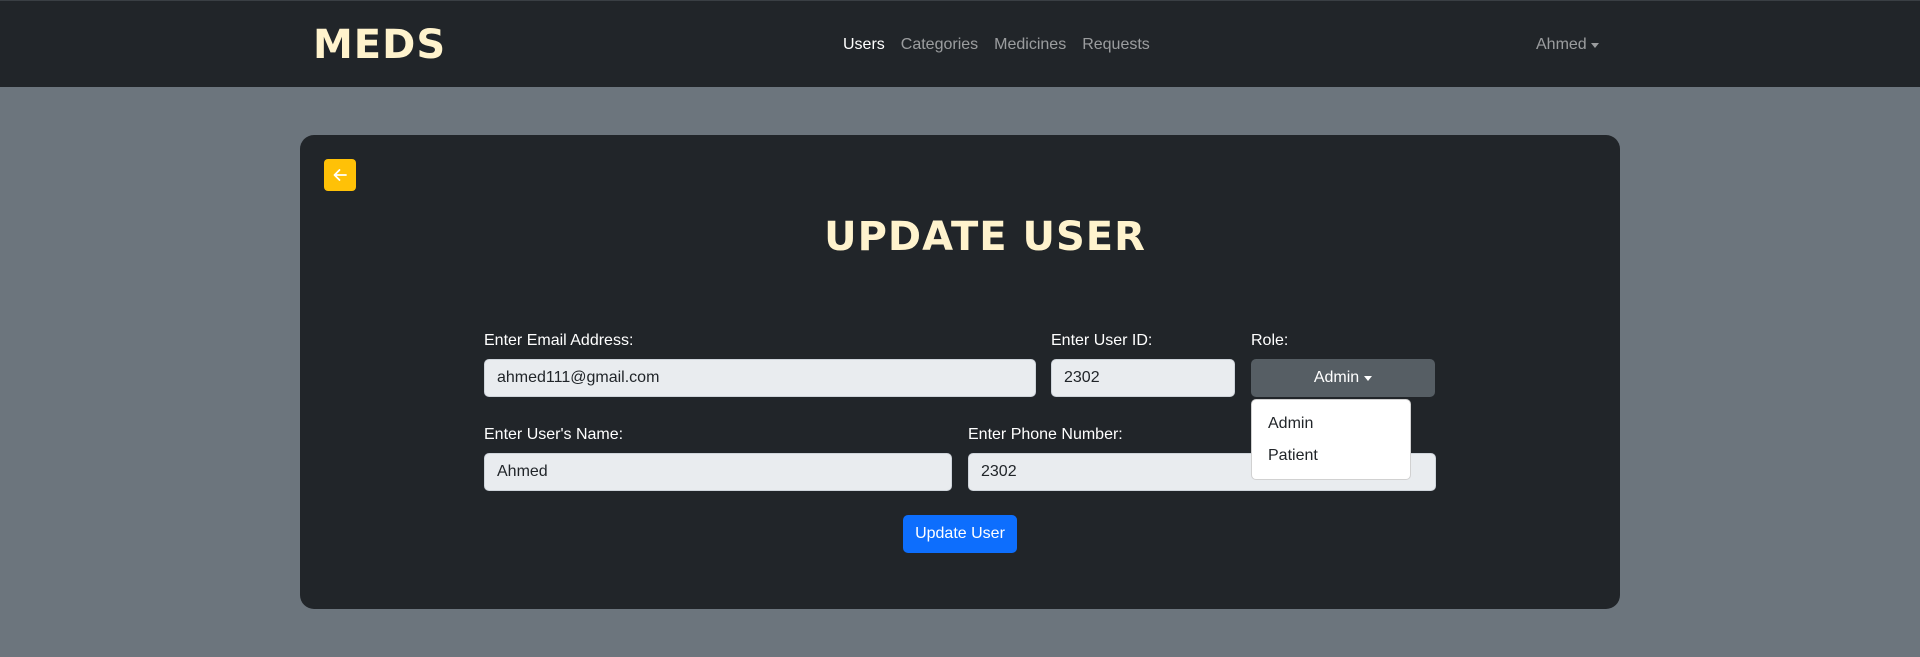 The height and width of the screenshot is (657, 1920). Describe the element at coordinates (554, 434) in the screenshot. I see `name-label: Enter User's Name:` at that location.